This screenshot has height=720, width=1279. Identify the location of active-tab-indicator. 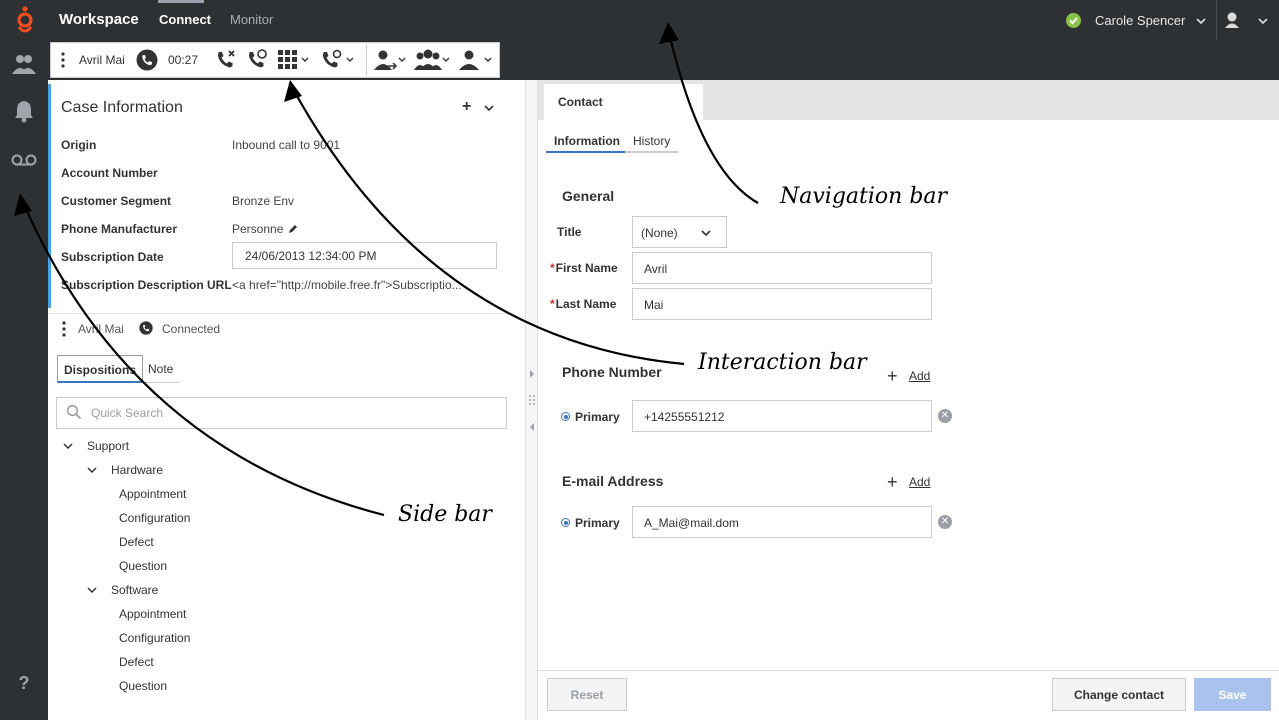
(181, 1).